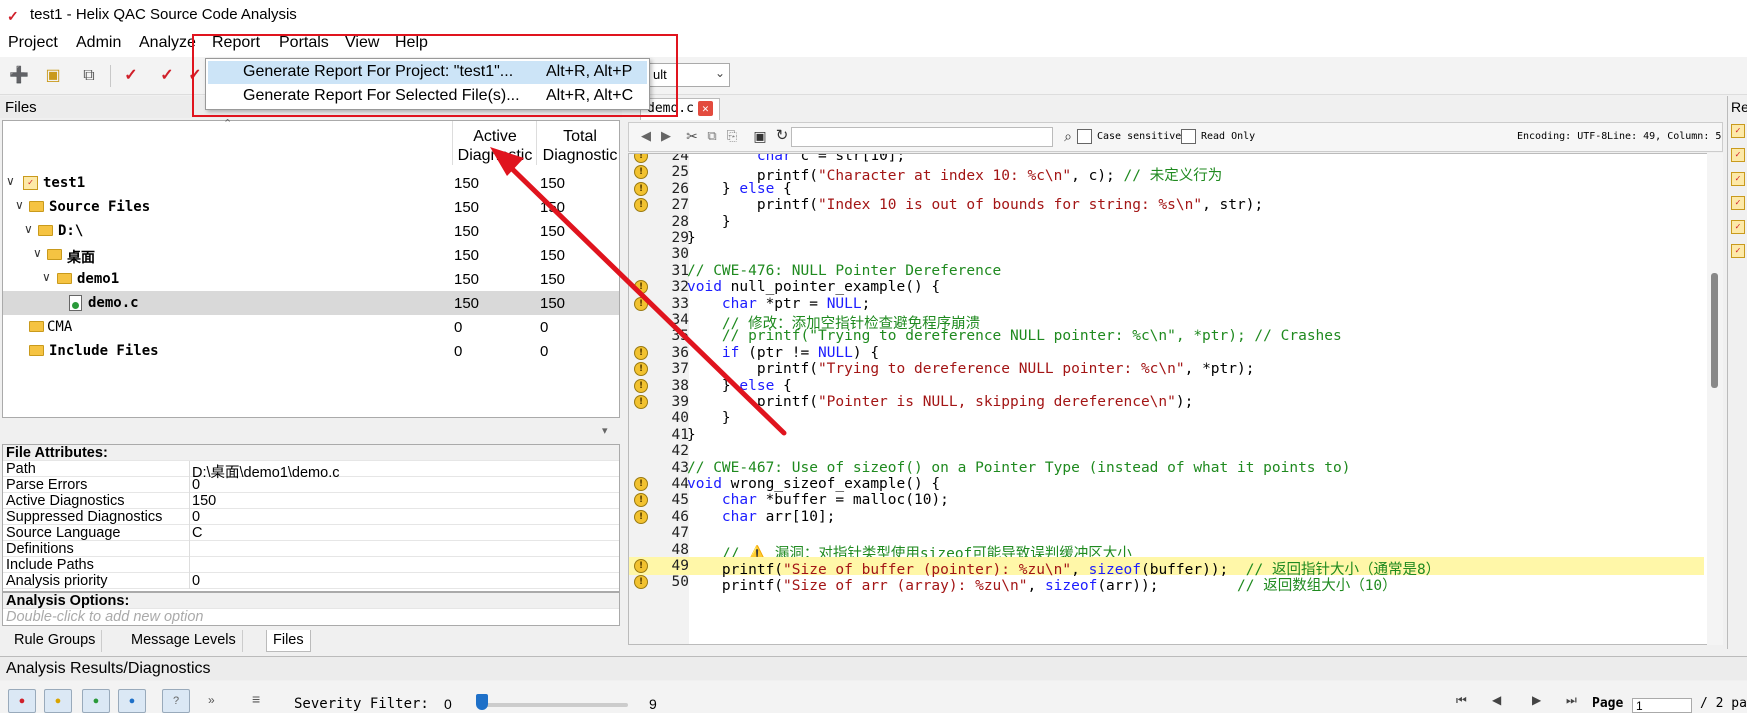 Image resolution: width=1747 pixels, height=713 pixels. Describe the element at coordinates (311, 517) in the screenshot. I see `attr-row: Suppressed Diagnostics 0` at that location.